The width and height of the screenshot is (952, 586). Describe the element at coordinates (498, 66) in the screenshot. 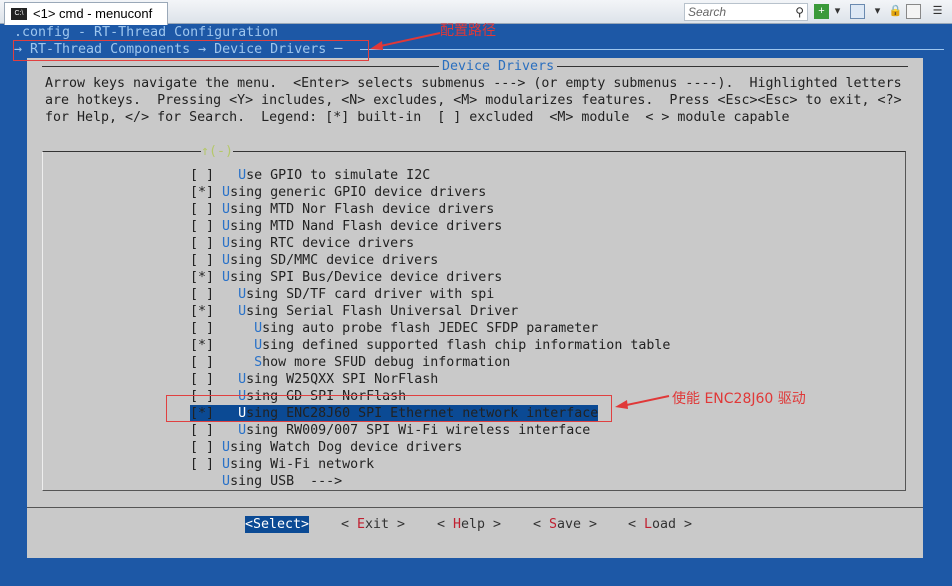

I see `dialog-title: Device Drivers` at that location.